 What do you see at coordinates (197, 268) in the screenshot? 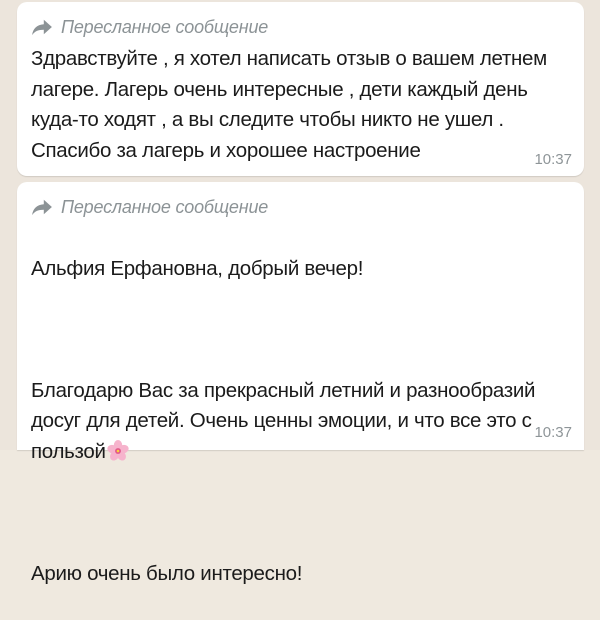
I see `message-greeting: Альфия Ерфановна, добрый вечер!` at bounding box center [197, 268].